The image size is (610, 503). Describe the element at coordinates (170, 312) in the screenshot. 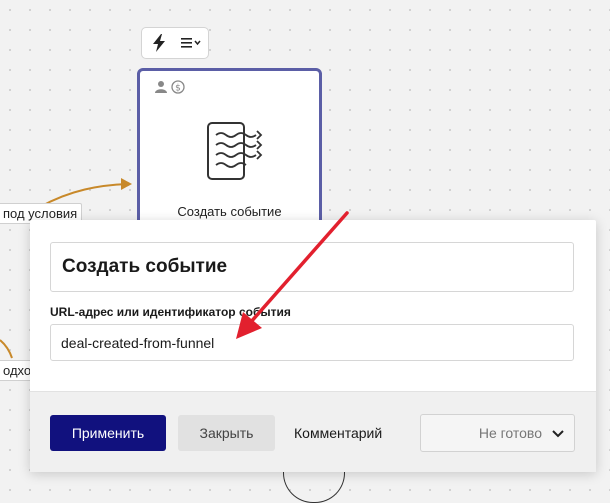

I see `url-field-label: URL-адрес или идентификатор события` at that location.